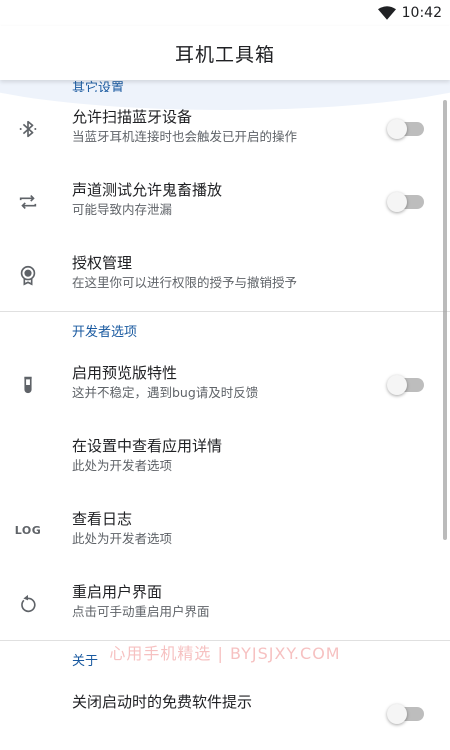  Describe the element at coordinates (225, 713) in the screenshot. I see `setting-disable-freeware-tip: 关闭启动时的免费软件提示` at that location.